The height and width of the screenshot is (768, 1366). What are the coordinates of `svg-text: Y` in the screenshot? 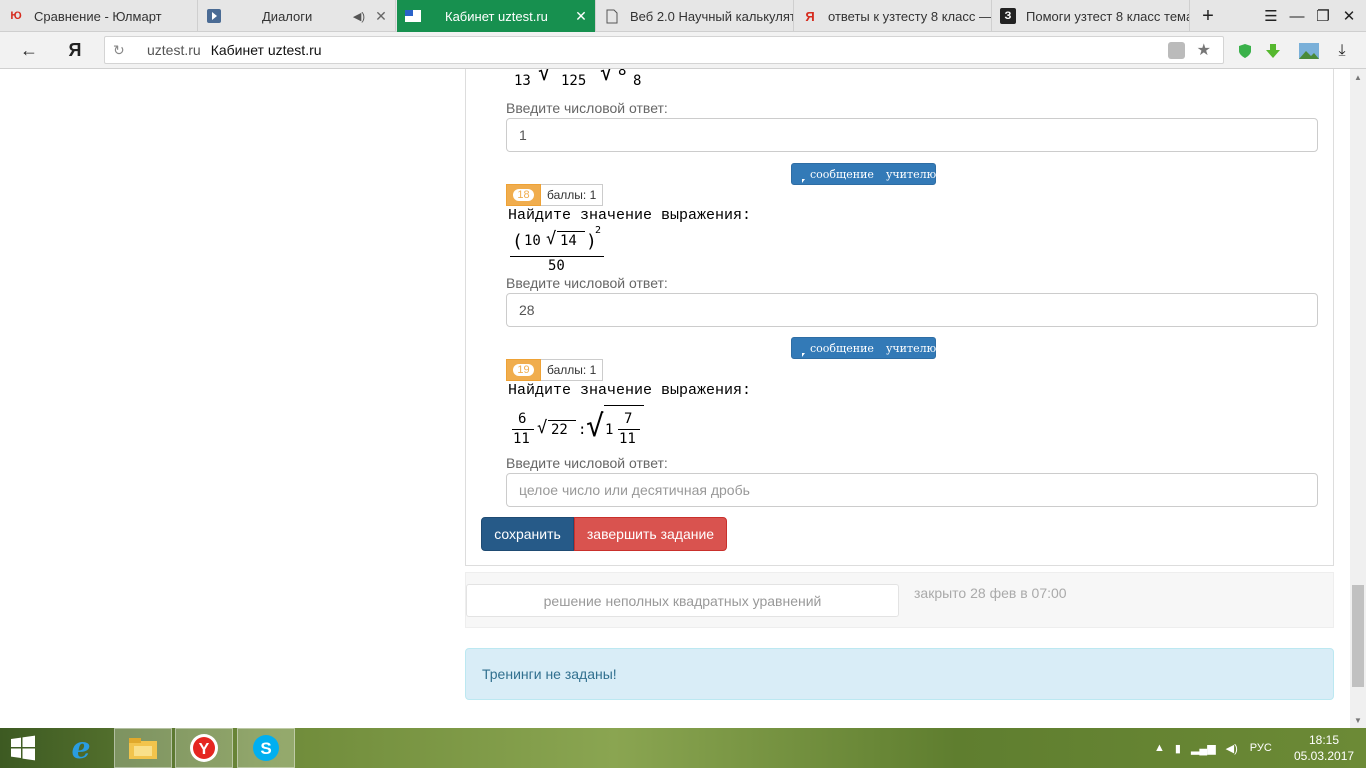 It's located at (204, 749).